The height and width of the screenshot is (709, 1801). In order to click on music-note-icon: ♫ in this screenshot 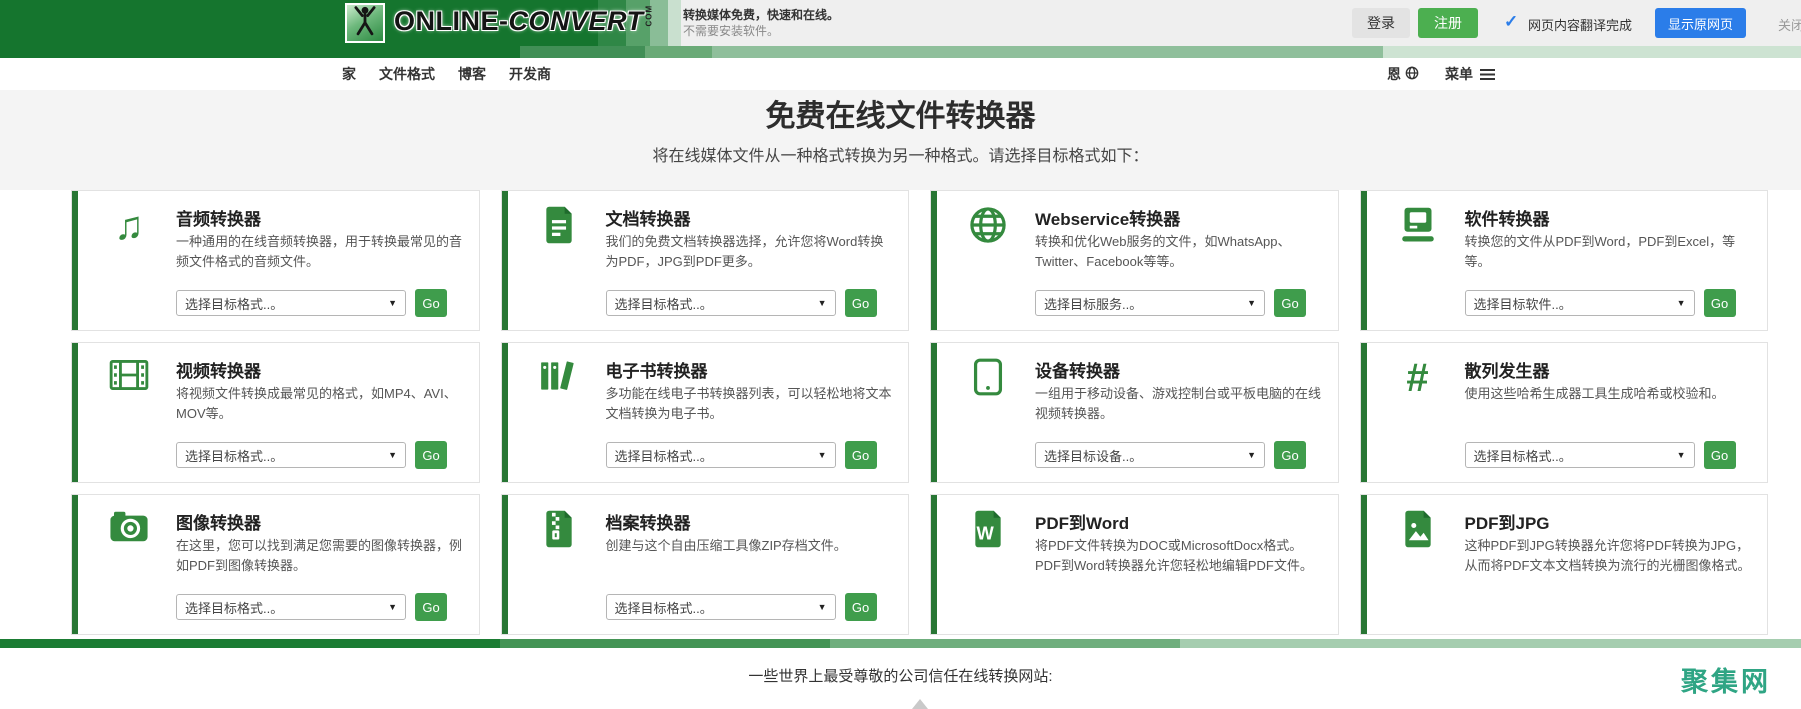, I will do `click(129, 226)`.